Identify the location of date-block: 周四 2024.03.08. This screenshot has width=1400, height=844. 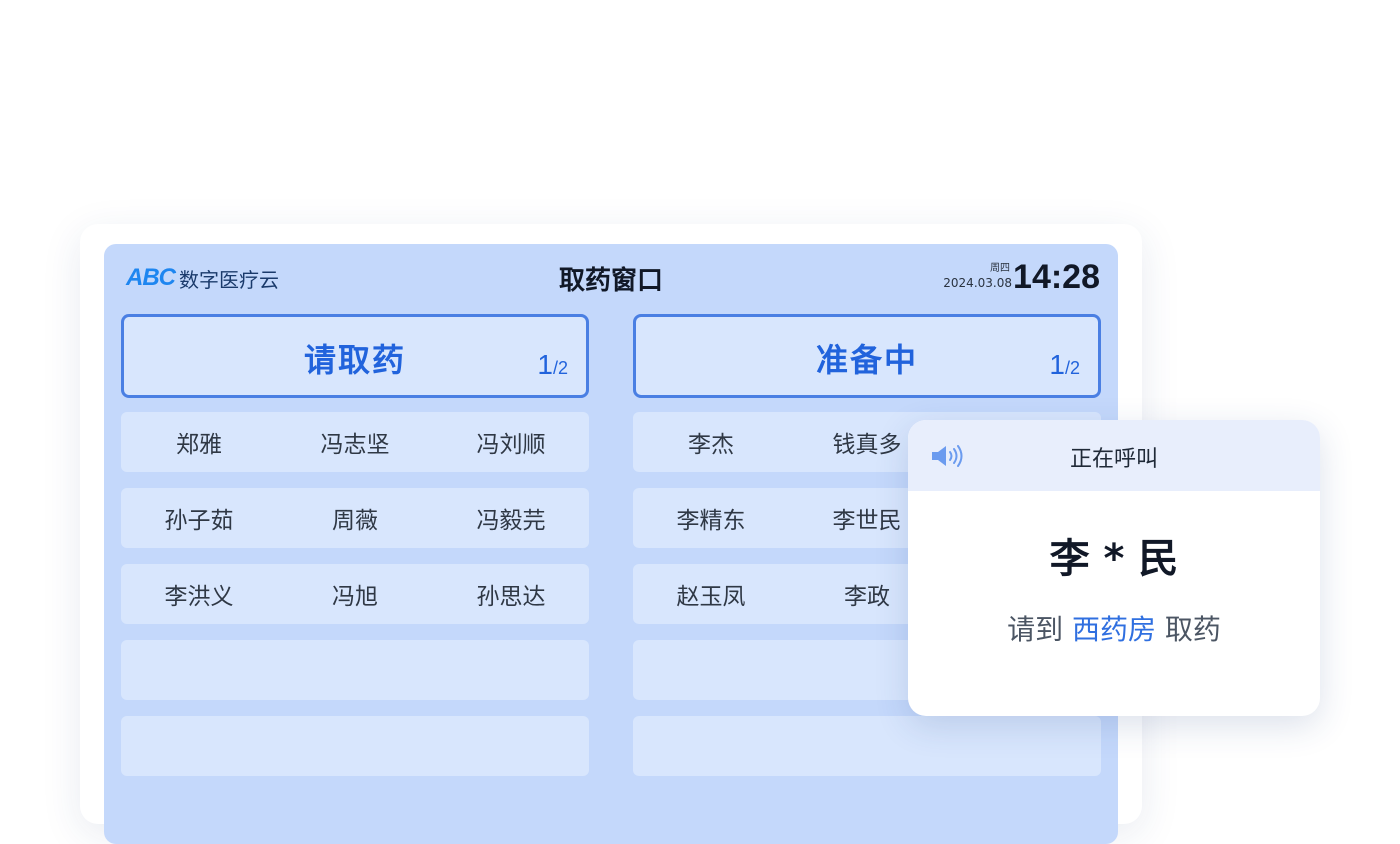
(977, 277).